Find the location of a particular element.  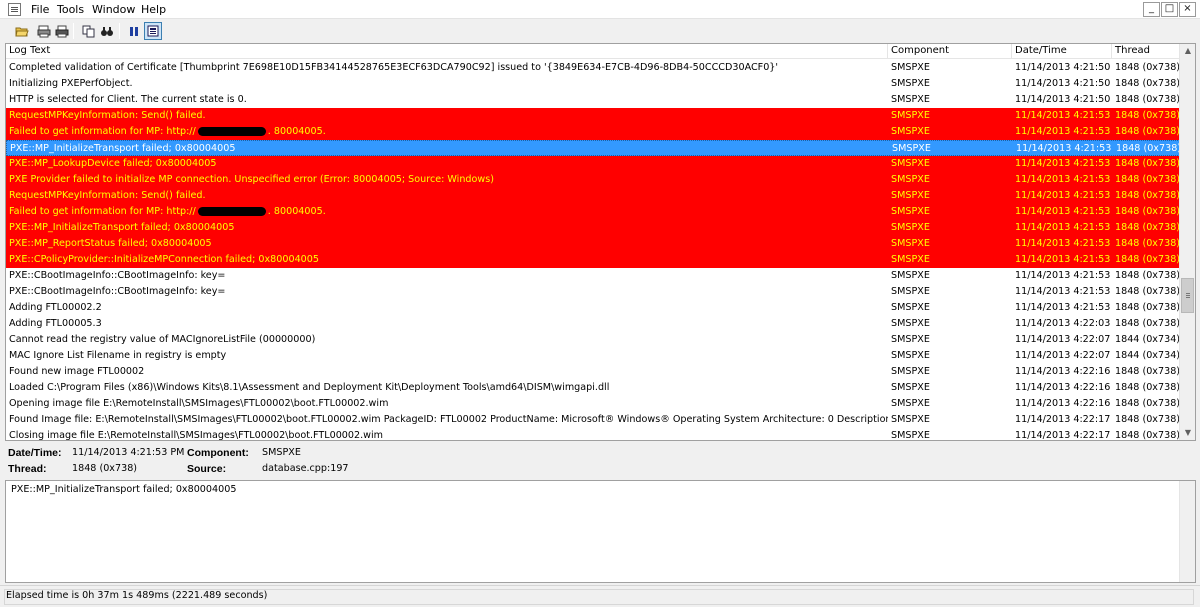

component-label: Component: is located at coordinates (218, 453).